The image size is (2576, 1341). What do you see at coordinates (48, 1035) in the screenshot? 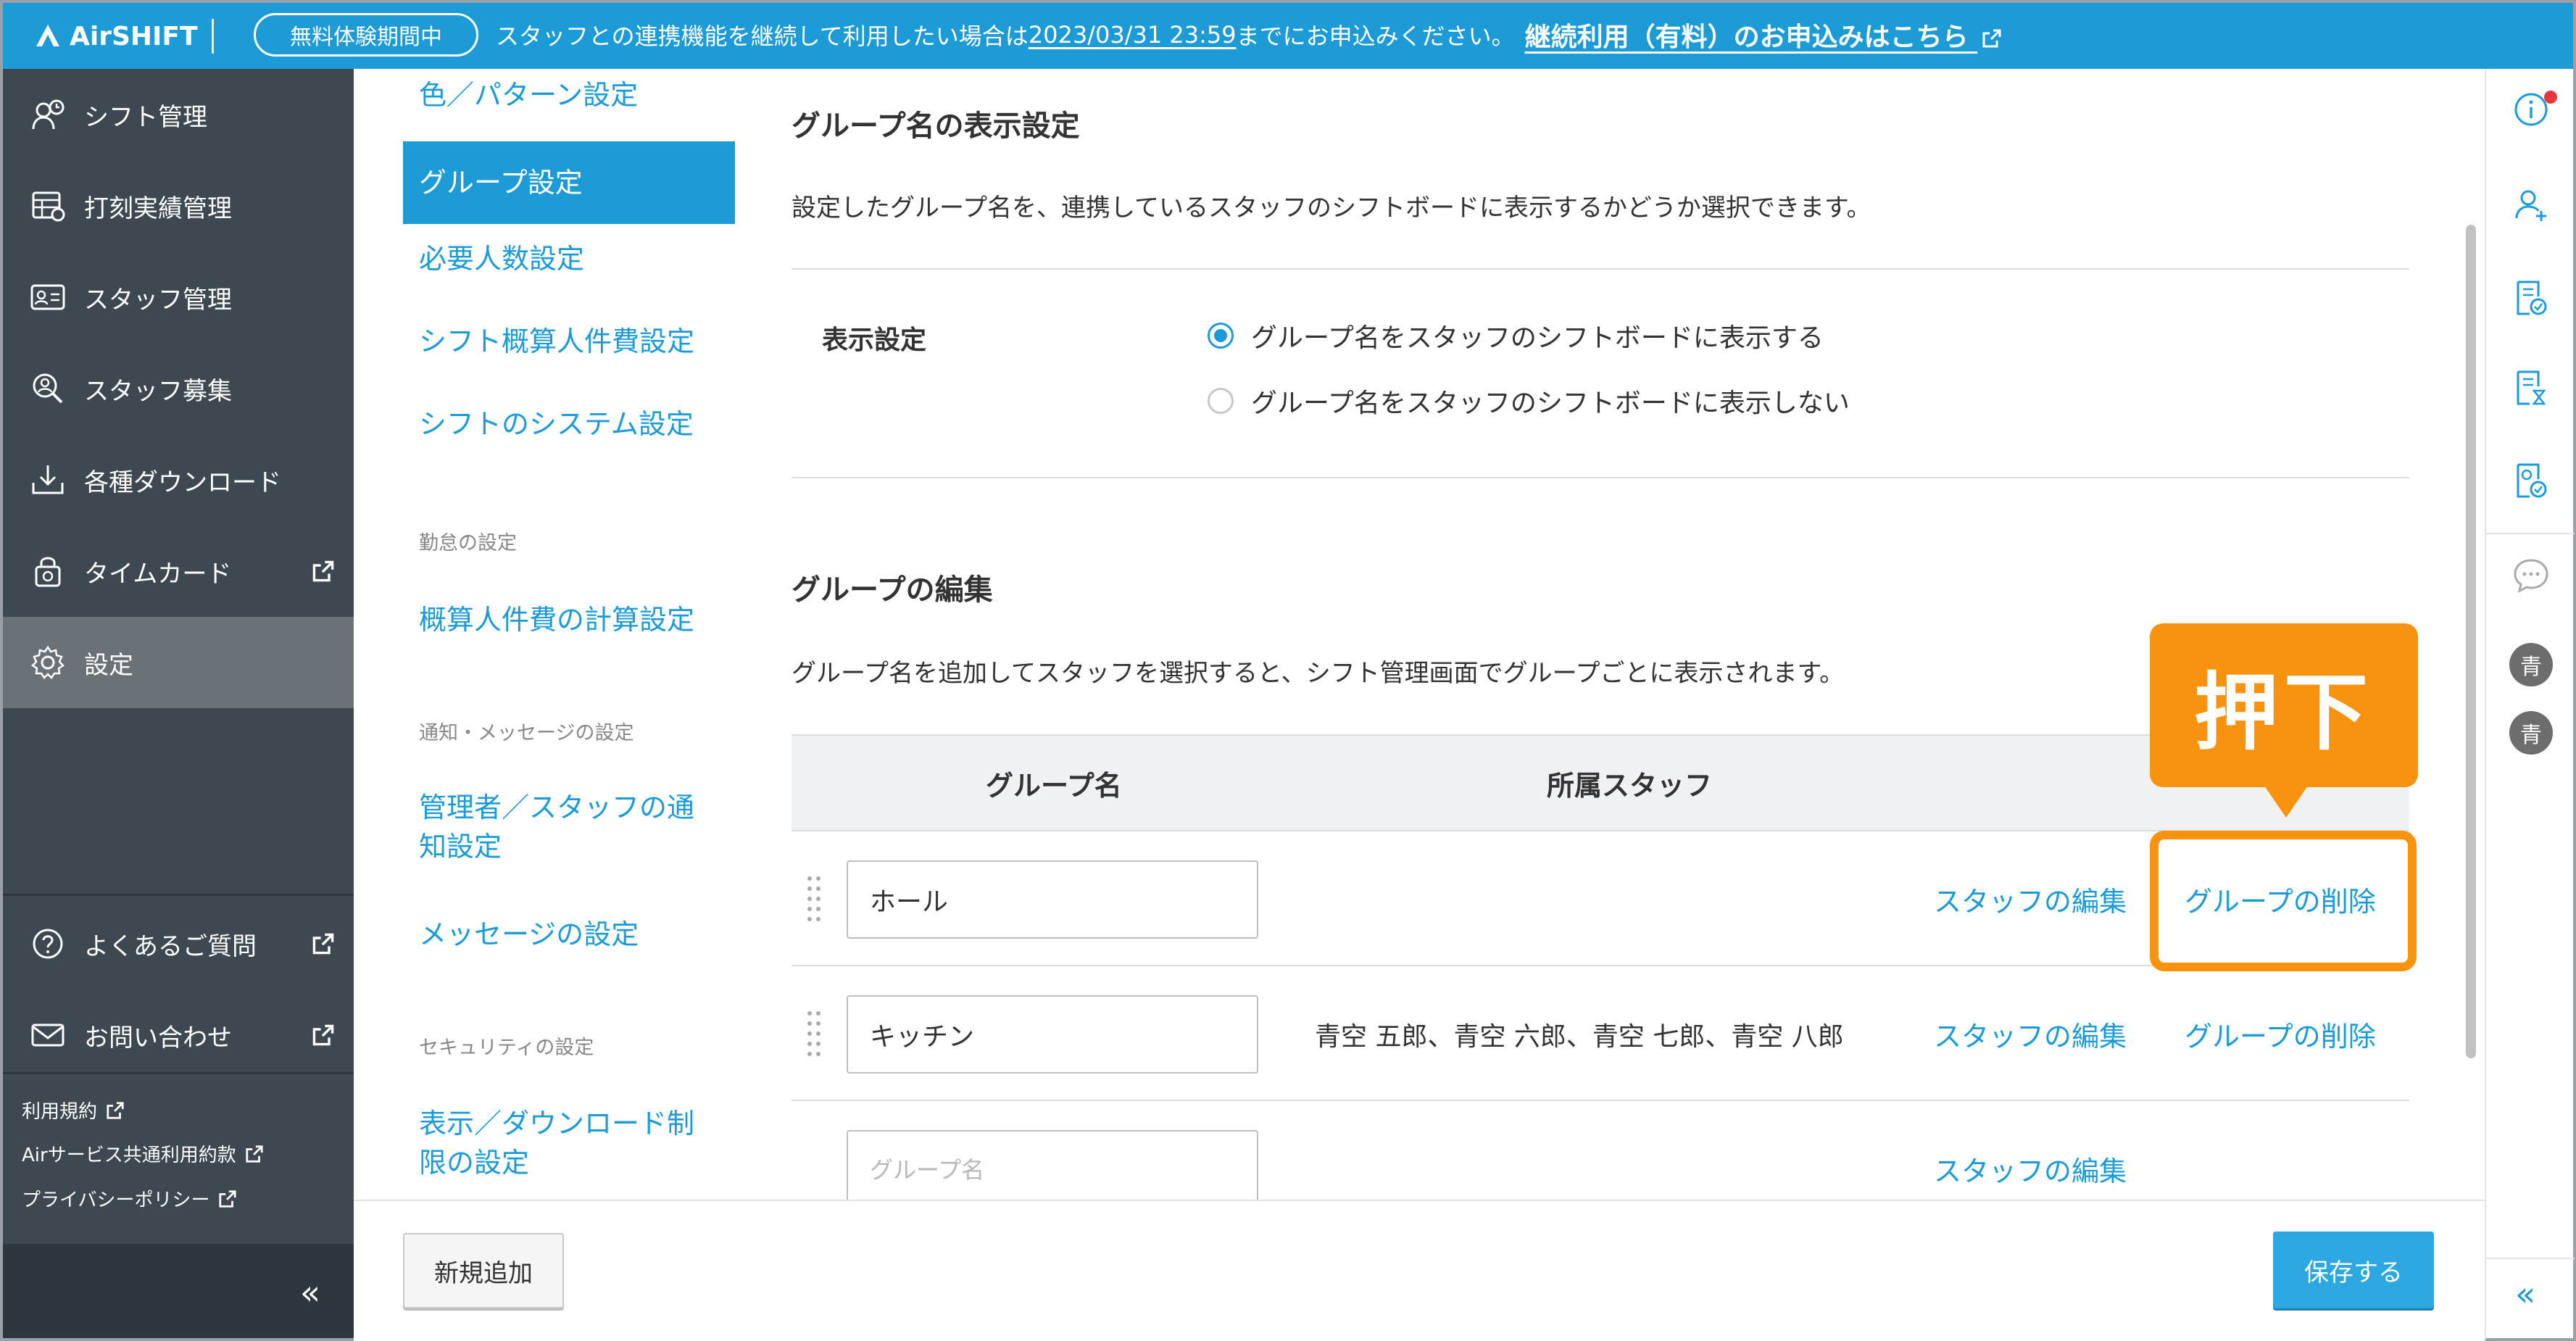
I see `mail-icon` at bounding box center [48, 1035].